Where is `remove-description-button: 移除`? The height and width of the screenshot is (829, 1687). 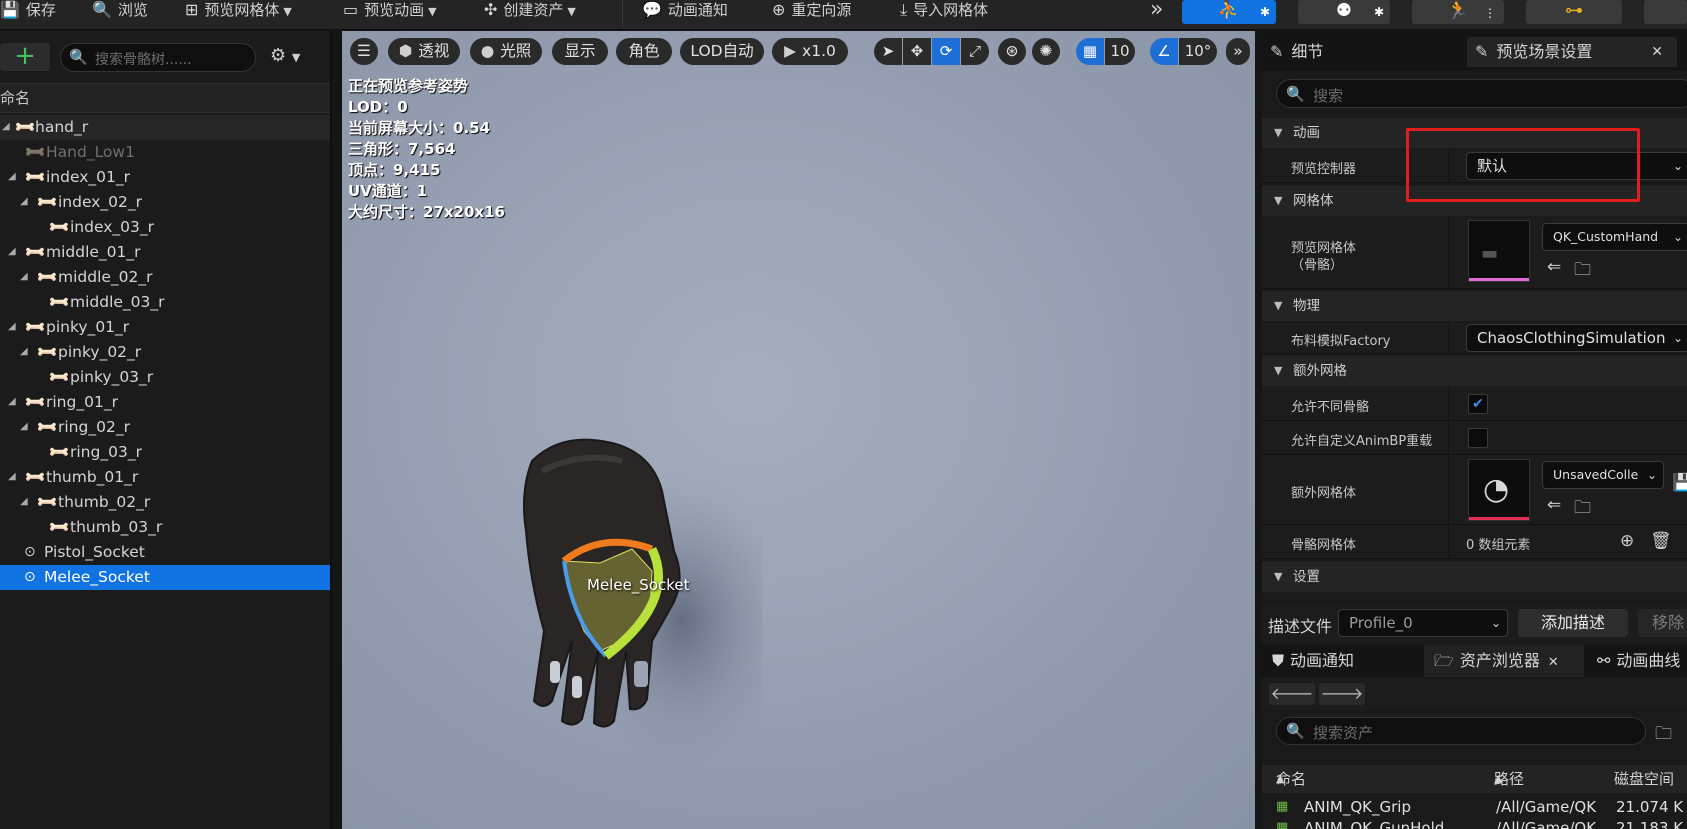 remove-description-button: 移除 is located at coordinates (1662, 623).